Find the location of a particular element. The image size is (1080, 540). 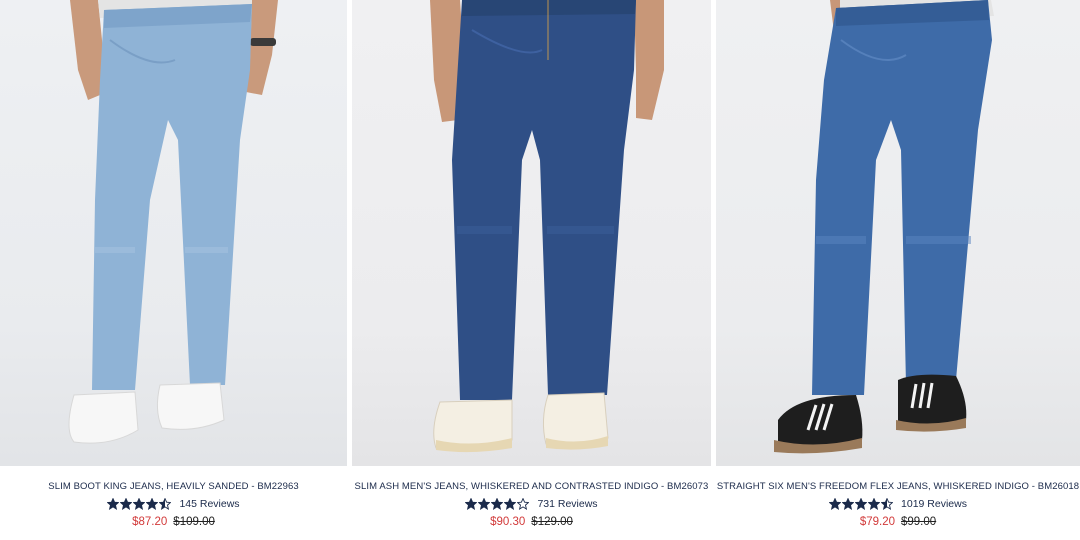

price-row: $79.20 $99.00 is located at coordinates (898, 522).